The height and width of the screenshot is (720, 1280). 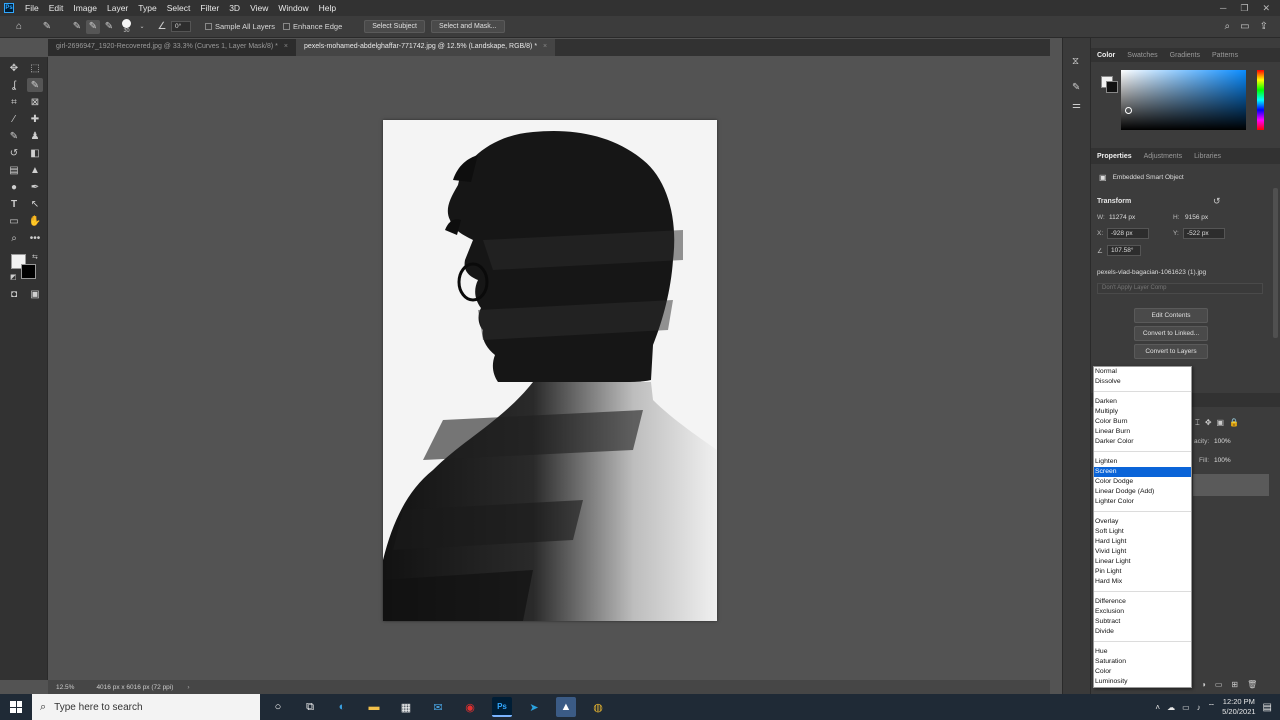 I want to click on blend-mode-option: Subtract, so click(x=1142, y=622).